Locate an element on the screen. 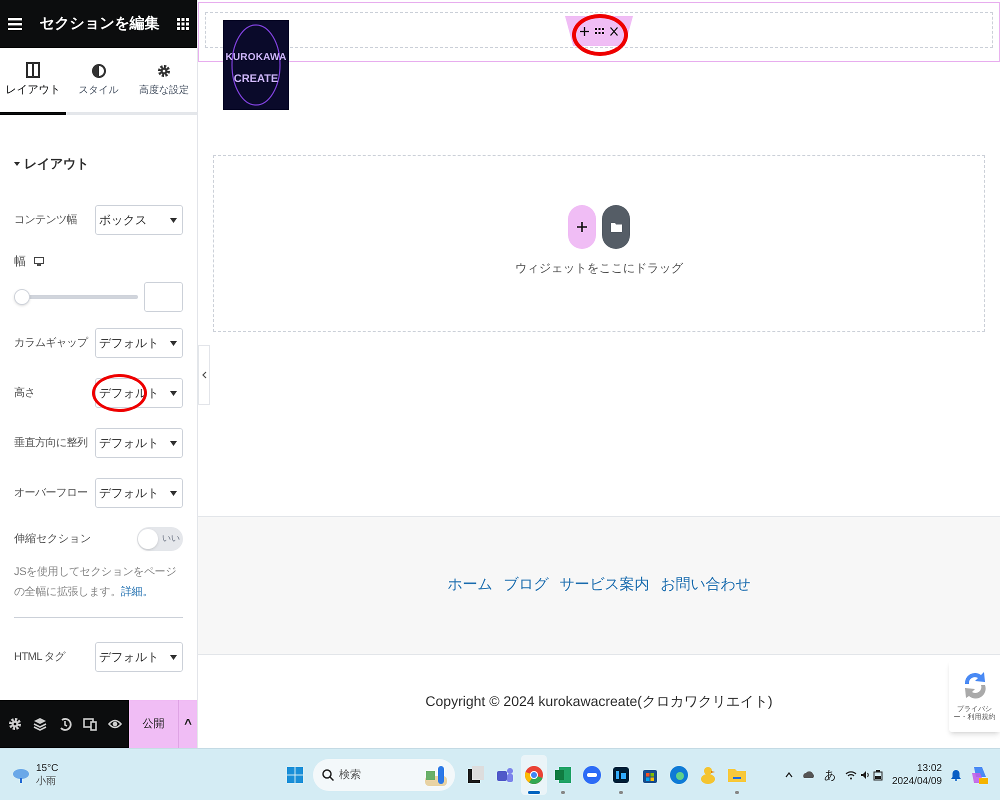 The width and height of the screenshot is (1000, 800). publish-button: 公開 is located at coordinates (154, 724).